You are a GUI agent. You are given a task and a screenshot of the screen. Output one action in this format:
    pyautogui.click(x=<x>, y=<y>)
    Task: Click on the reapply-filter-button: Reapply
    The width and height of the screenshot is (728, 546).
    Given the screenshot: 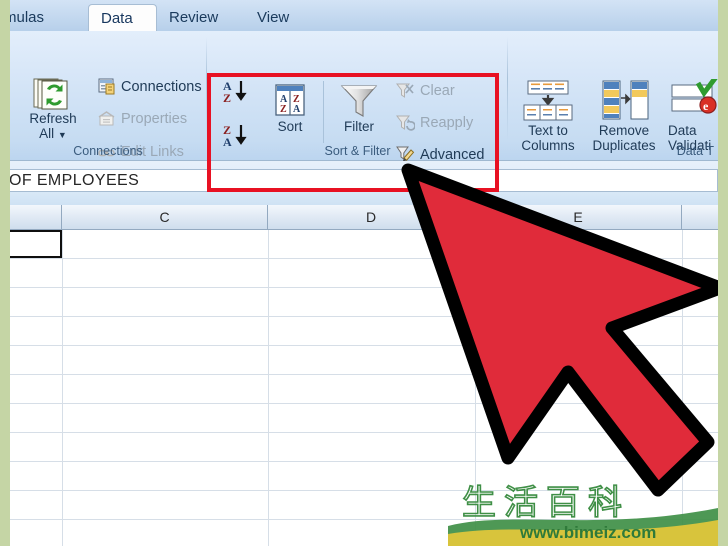 What is the action you would take?
    pyautogui.click(x=434, y=123)
    